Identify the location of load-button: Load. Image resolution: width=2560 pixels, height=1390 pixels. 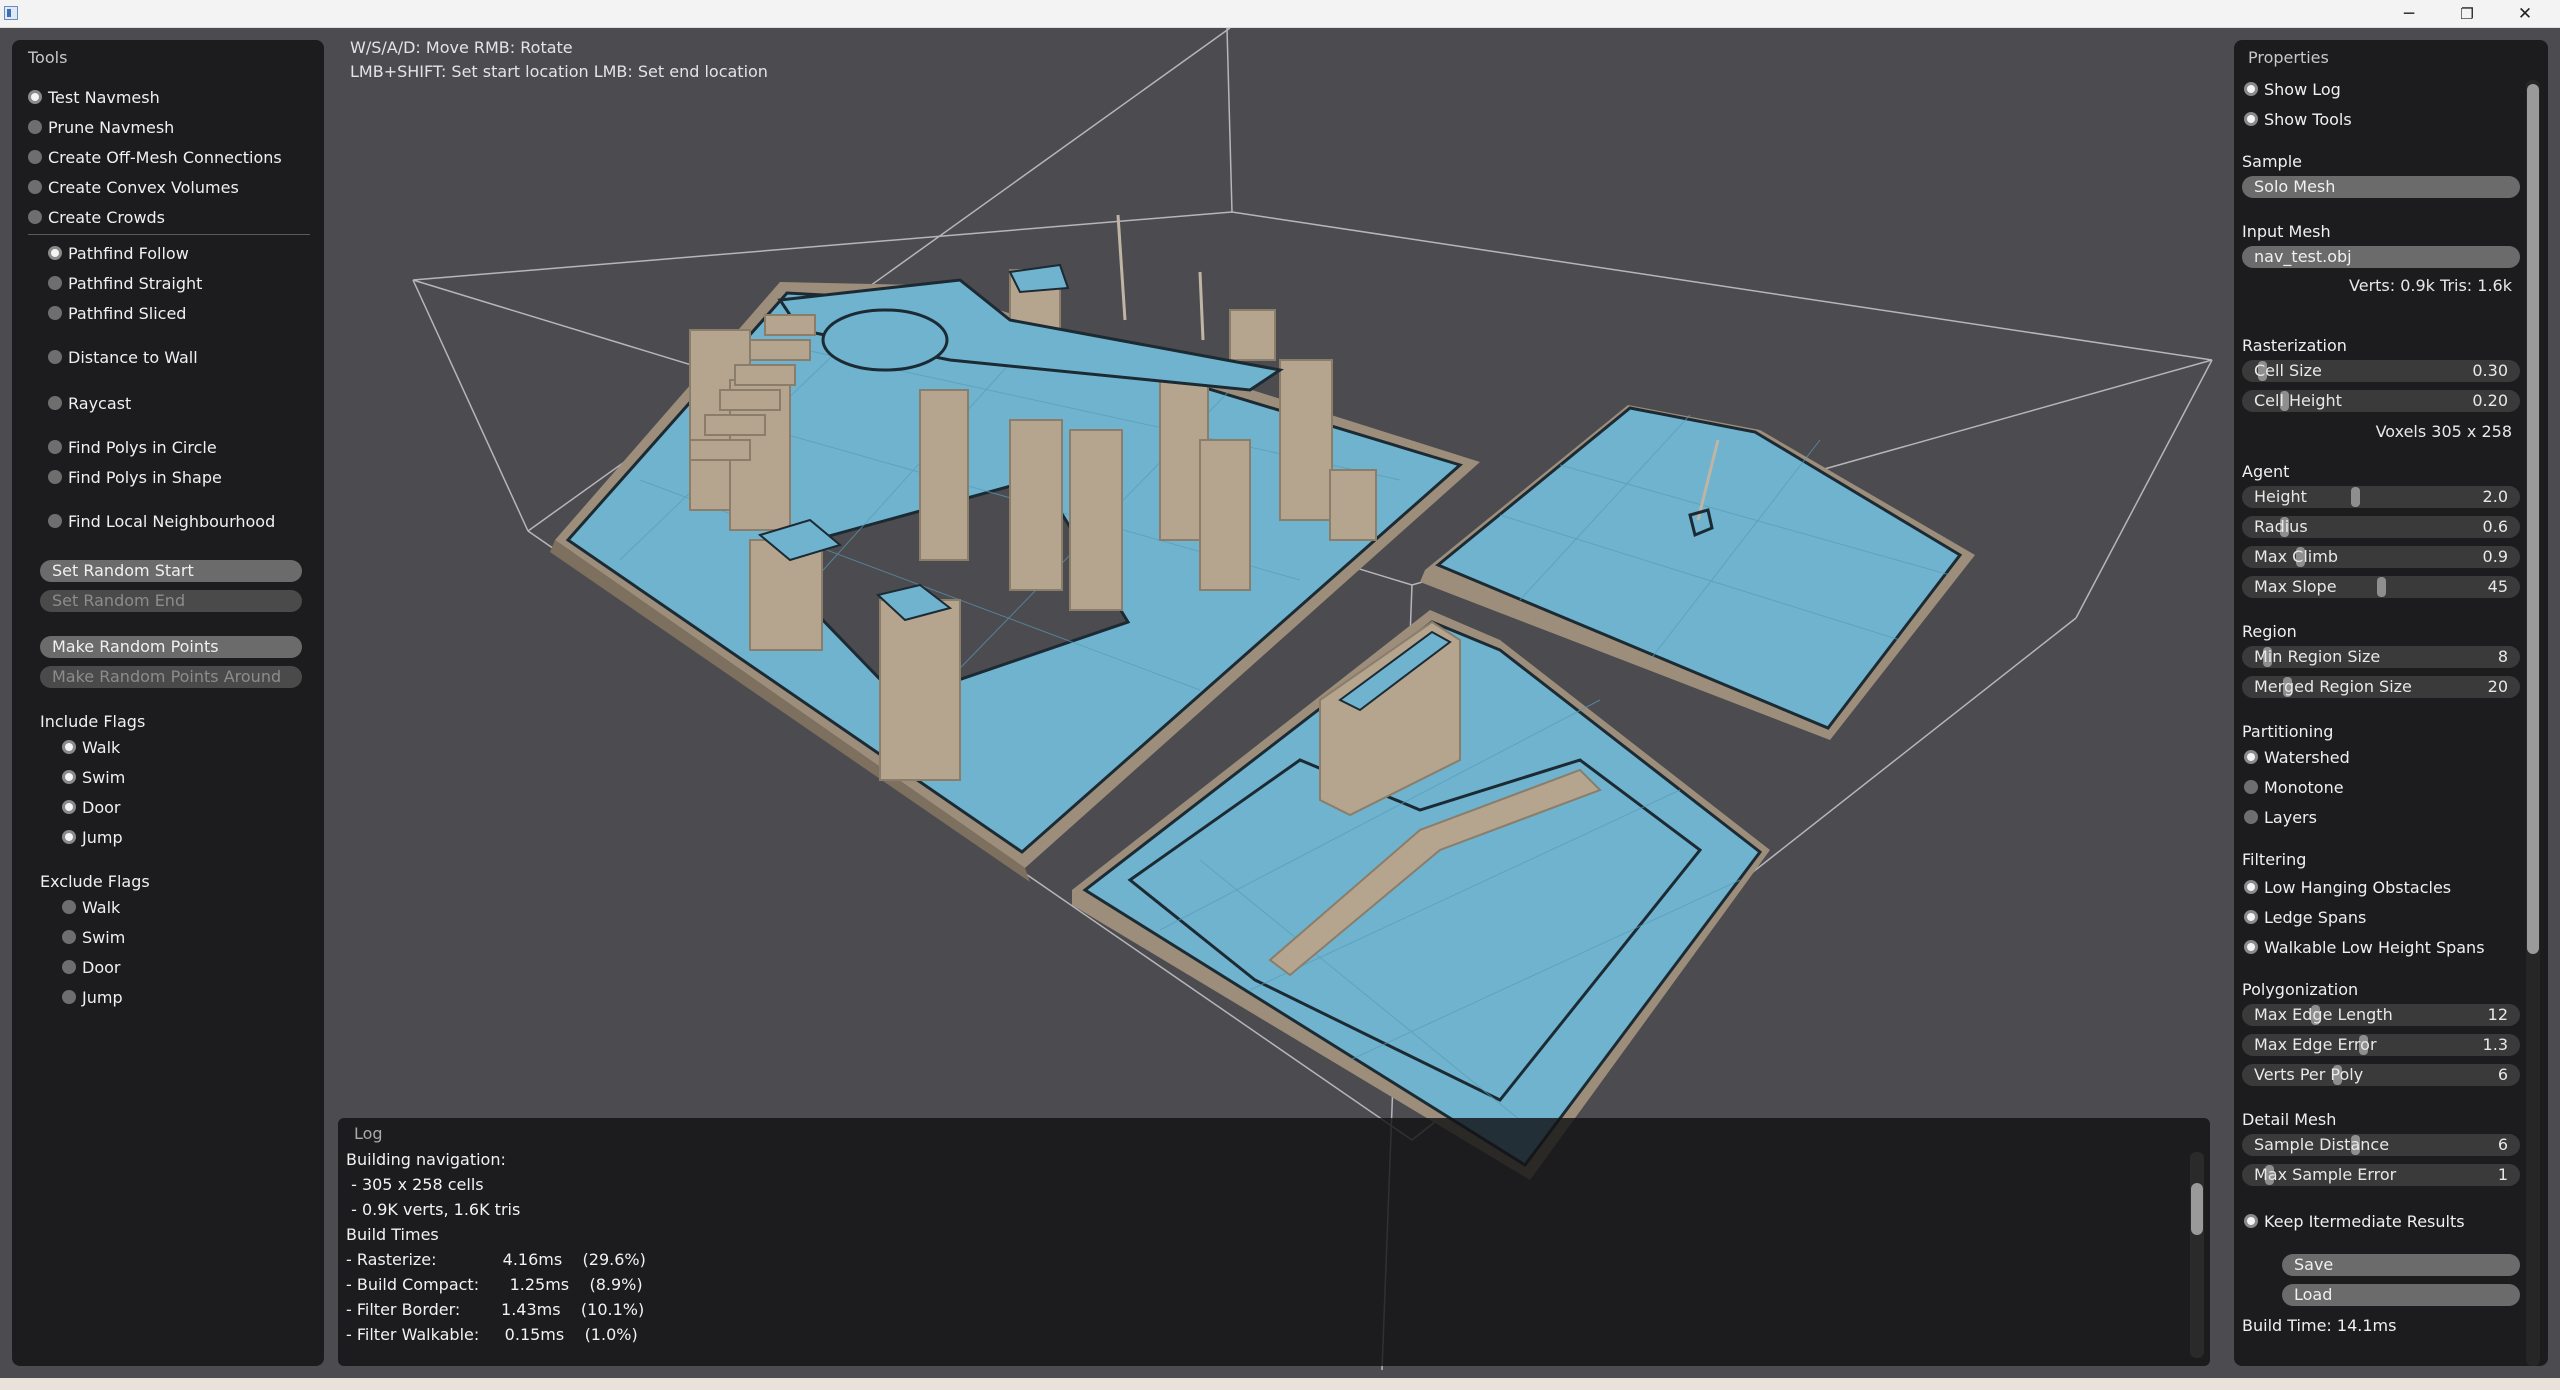
(2401, 1295).